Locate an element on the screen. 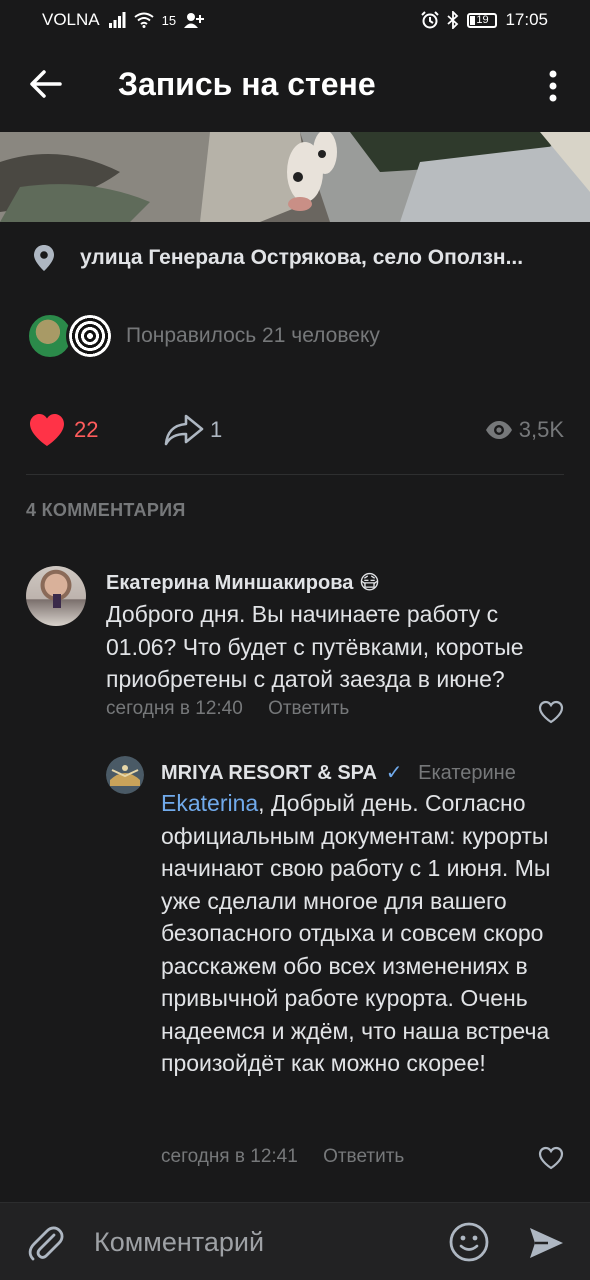 The width and height of the screenshot is (590, 1280). comment-compose-bar: Комментарий is located at coordinates (295, 1241).